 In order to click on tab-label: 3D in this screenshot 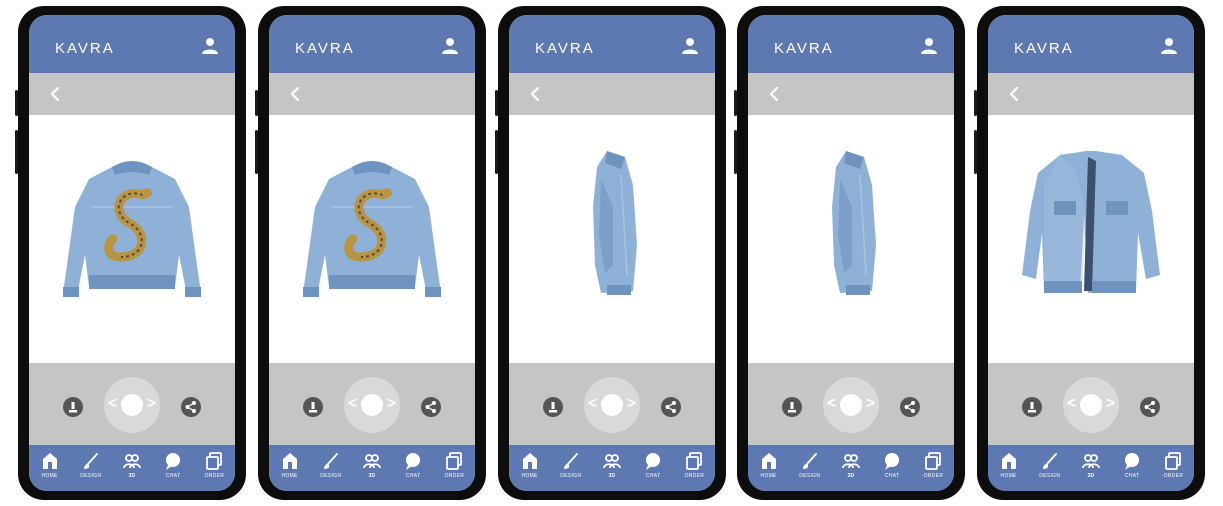, I will do `click(1091, 476)`.